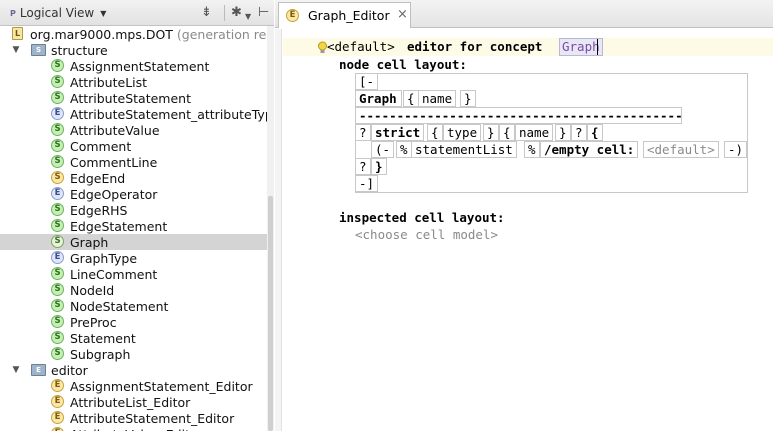  Describe the element at coordinates (79, 50) in the screenshot. I see `folder-label: structure` at that location.